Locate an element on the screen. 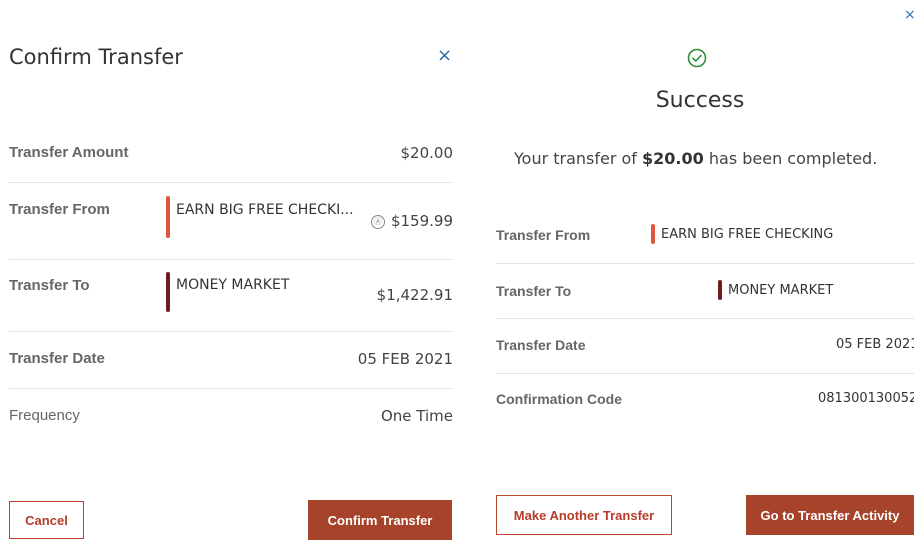 This screenshot has width=914, height=540. transfer-to-row: Transfer To MONEY MARKET $1,422.91 is located at coordinates (231, 296).